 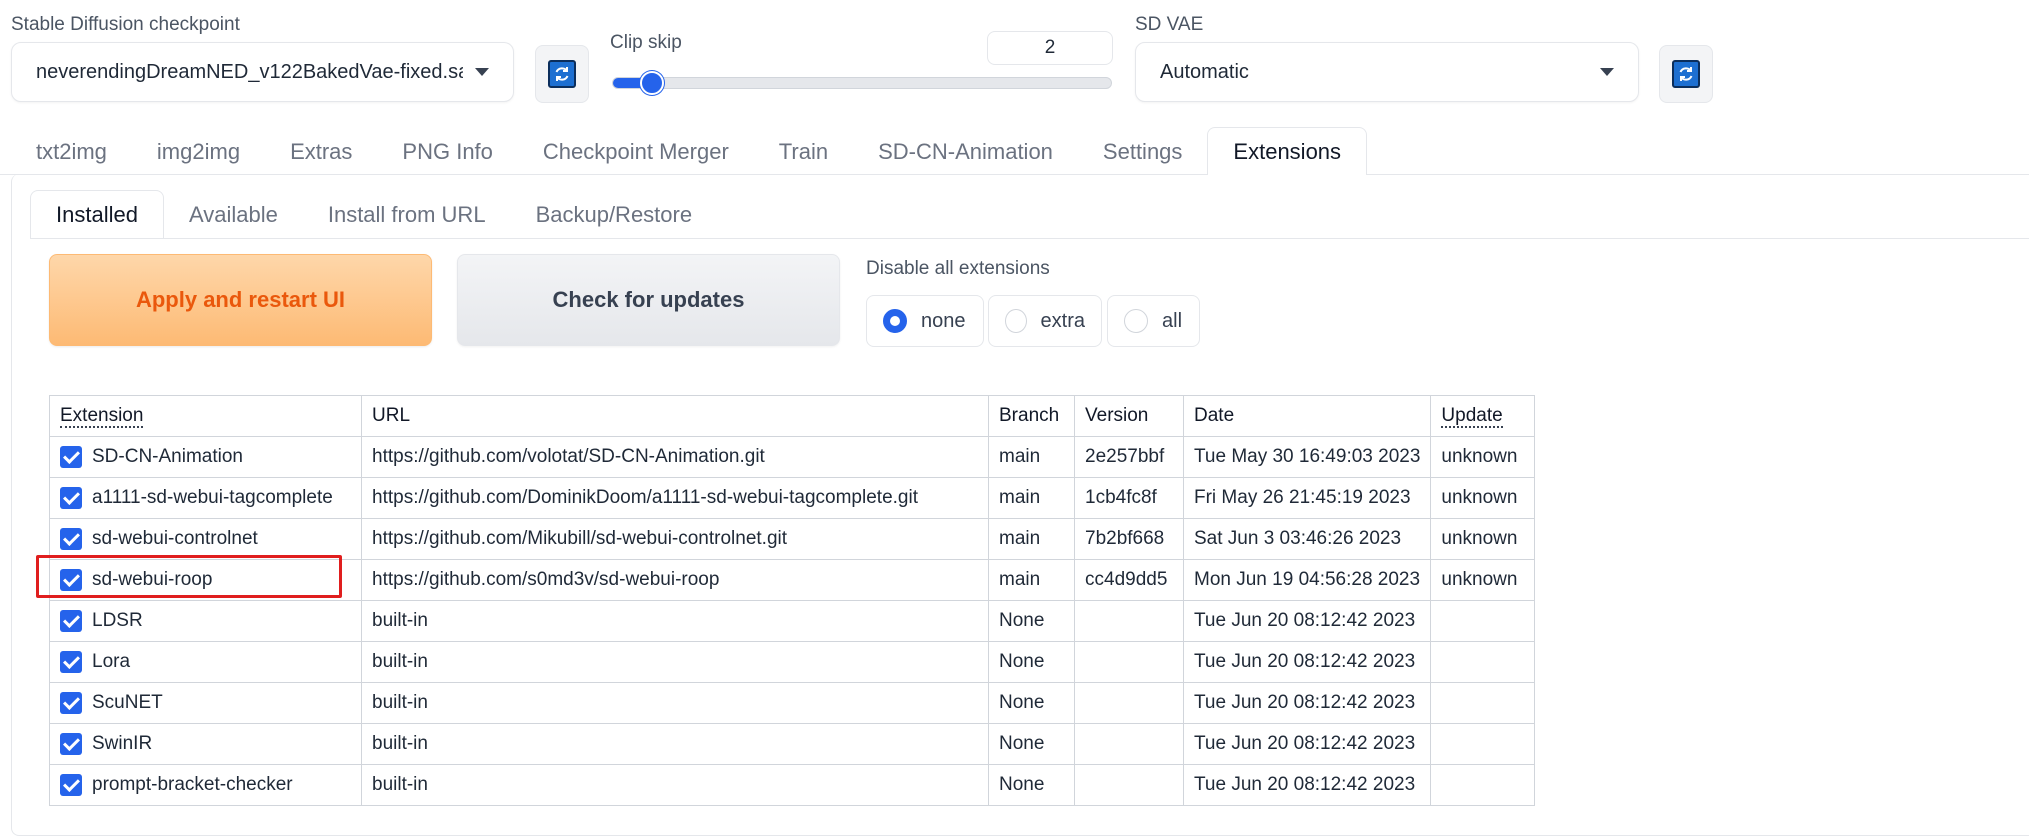 I want to click on tab-settings: Settings, so click(x=1143, y=152).